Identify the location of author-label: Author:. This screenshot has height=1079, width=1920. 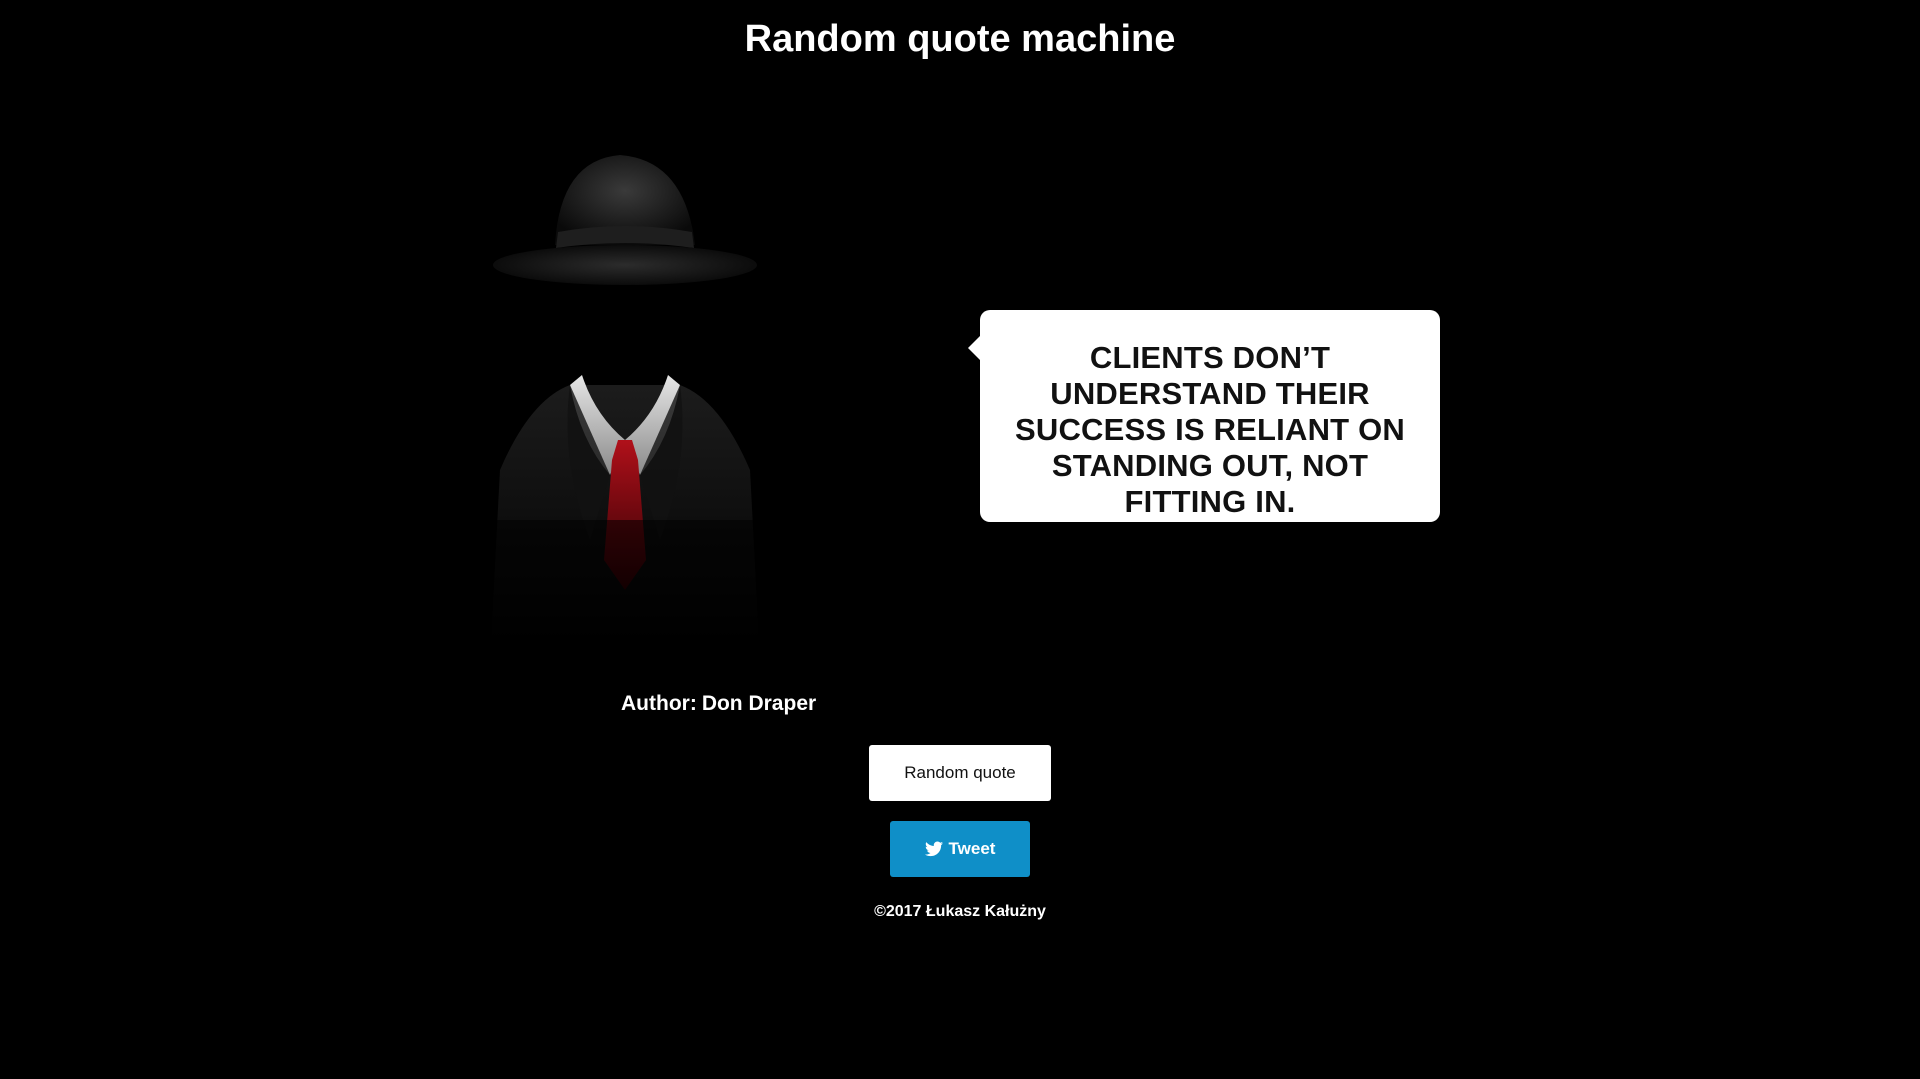
(659, 703).